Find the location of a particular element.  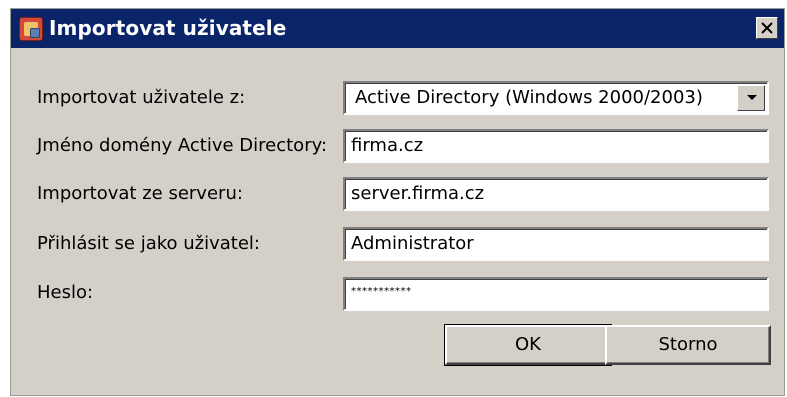

dialog-title: Importovat uživatele is located at coordinates (168, 28).